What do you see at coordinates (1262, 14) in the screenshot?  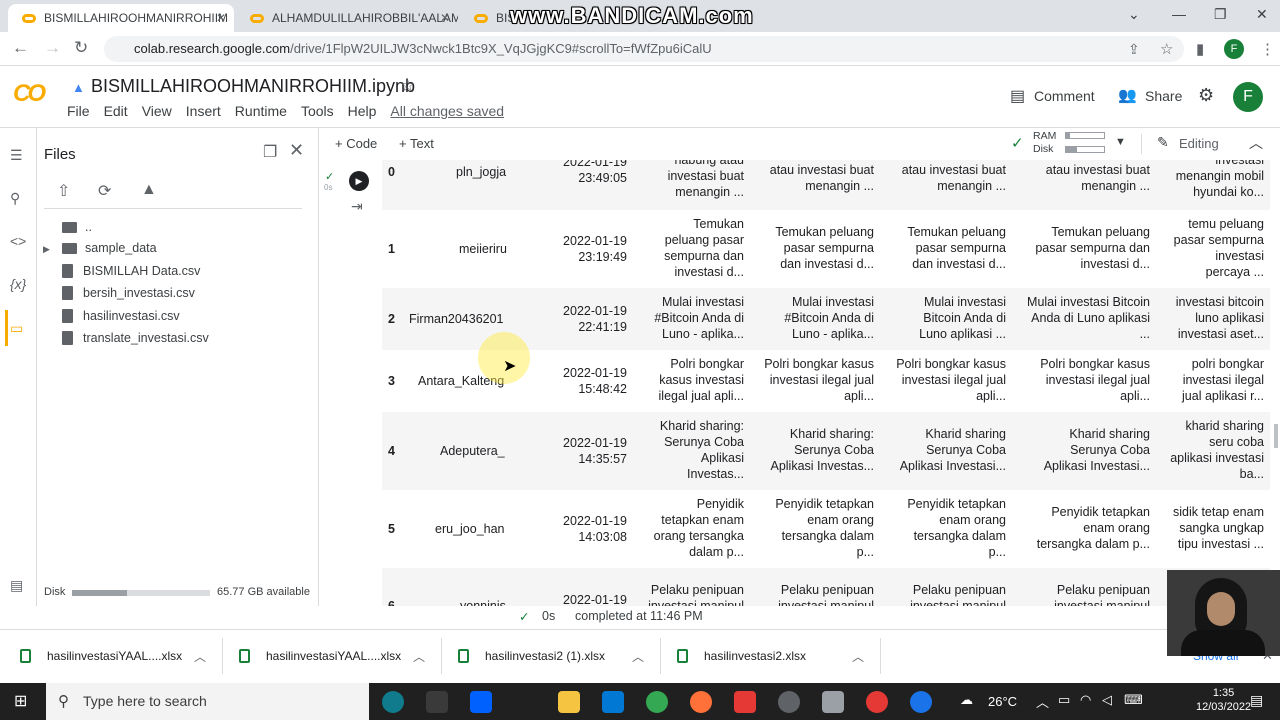 I see `close-window-icon: ✕` at bounding box center [1262, 14].